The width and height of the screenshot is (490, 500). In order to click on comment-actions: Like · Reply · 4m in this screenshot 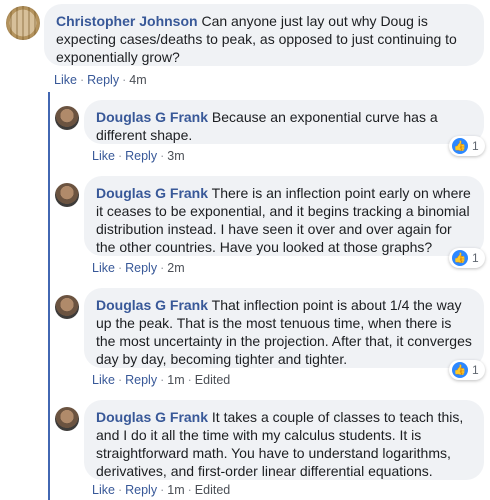, I will do `click(100, 80)`.